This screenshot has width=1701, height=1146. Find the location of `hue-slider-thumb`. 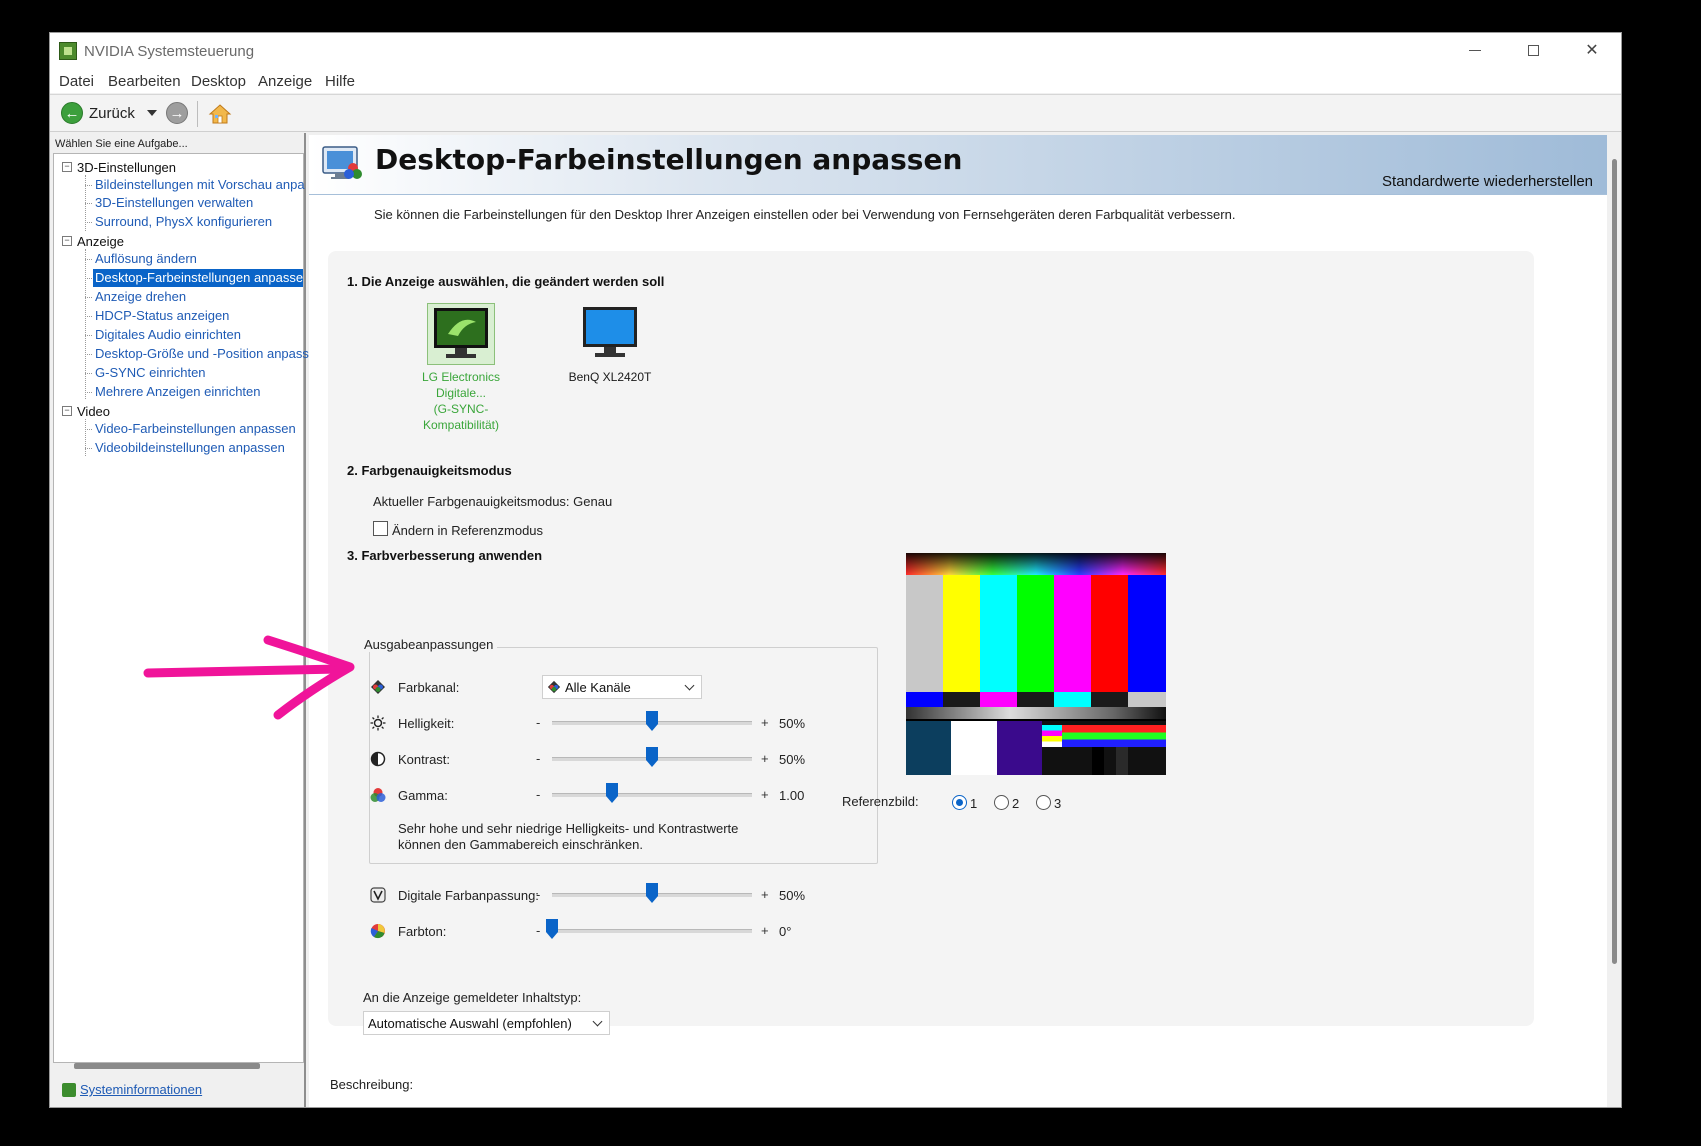

hue-slider-thumb is located at coordinates (552, 929).